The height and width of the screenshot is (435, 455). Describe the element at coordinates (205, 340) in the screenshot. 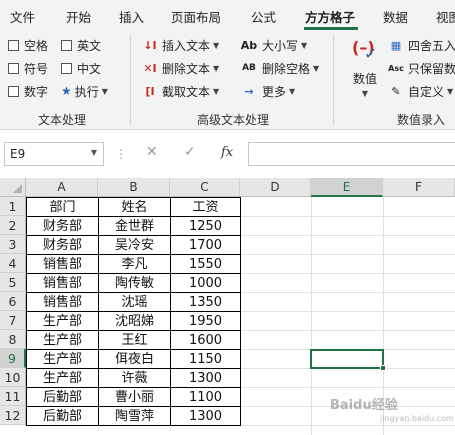

I see `table-cell: 1600` at that location.